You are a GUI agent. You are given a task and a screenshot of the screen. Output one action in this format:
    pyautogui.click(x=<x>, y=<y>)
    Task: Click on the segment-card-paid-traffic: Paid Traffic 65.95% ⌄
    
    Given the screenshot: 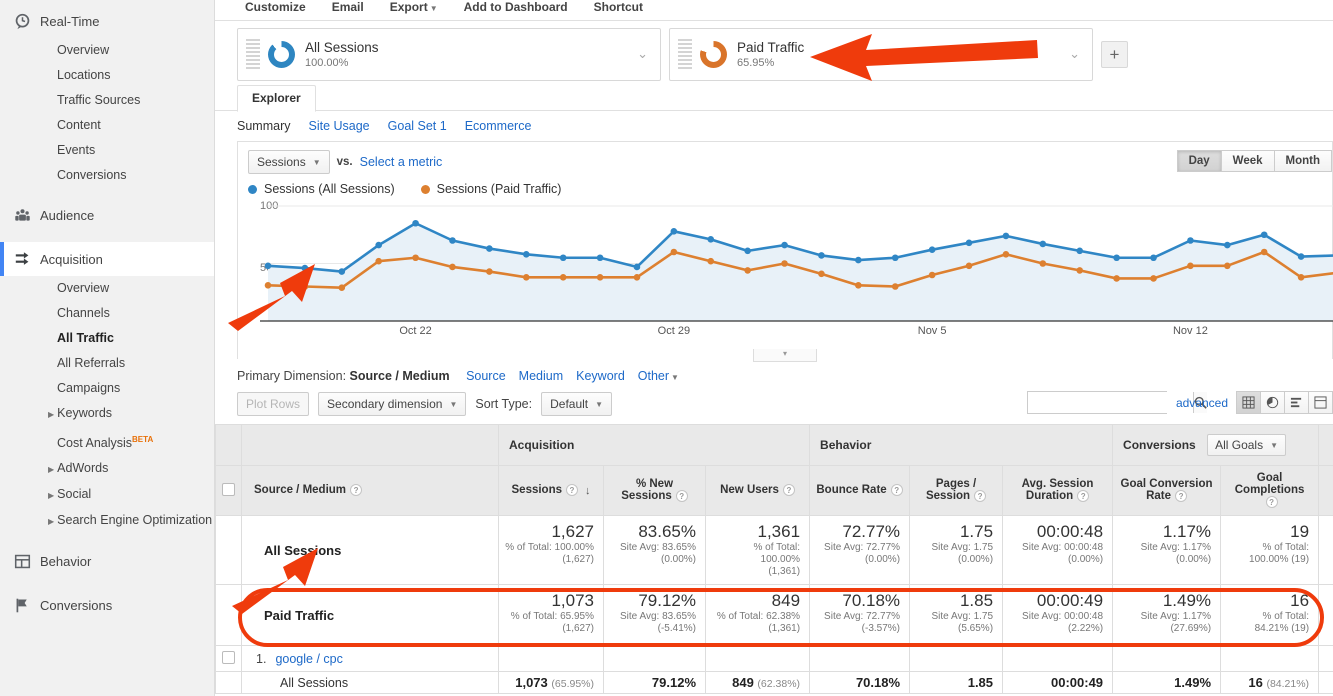 What is the action you would take?
    pyautogui.click(x=881, y=54)
    